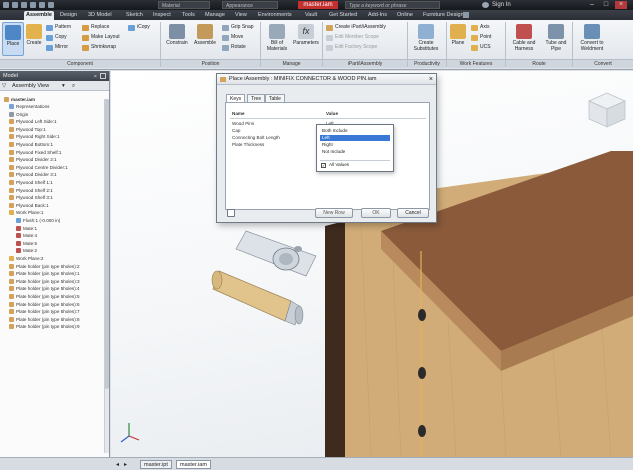 Image resolution: width=633 pixels, height=470 pixels. I want to click on help-icon, so click(231, 213).